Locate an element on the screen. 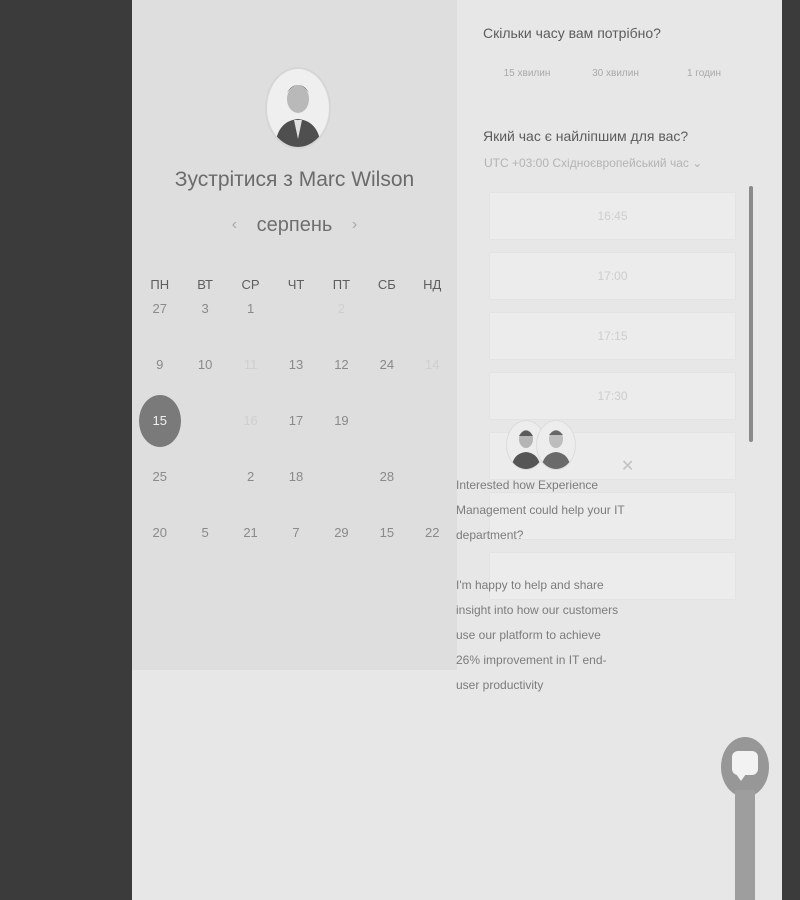 This screenshot has width=800, height=900. calendar-day-selected: 15 is located at coordinates (159, 421).